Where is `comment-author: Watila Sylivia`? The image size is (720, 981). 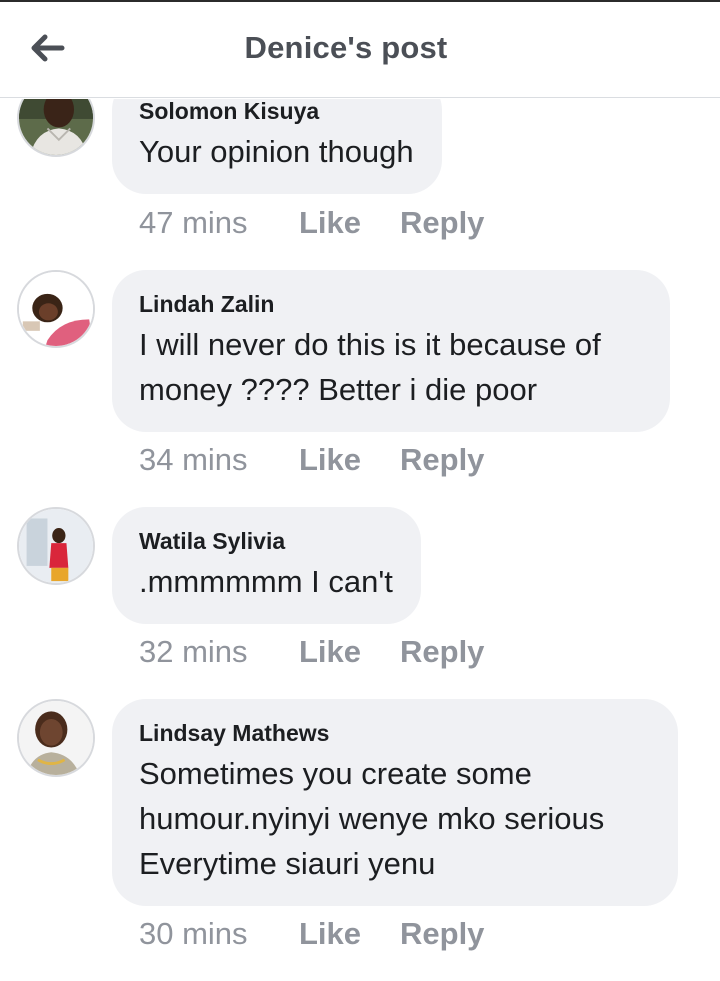 comment-author: Watila Sylivia is located at coordinates (266, 541).